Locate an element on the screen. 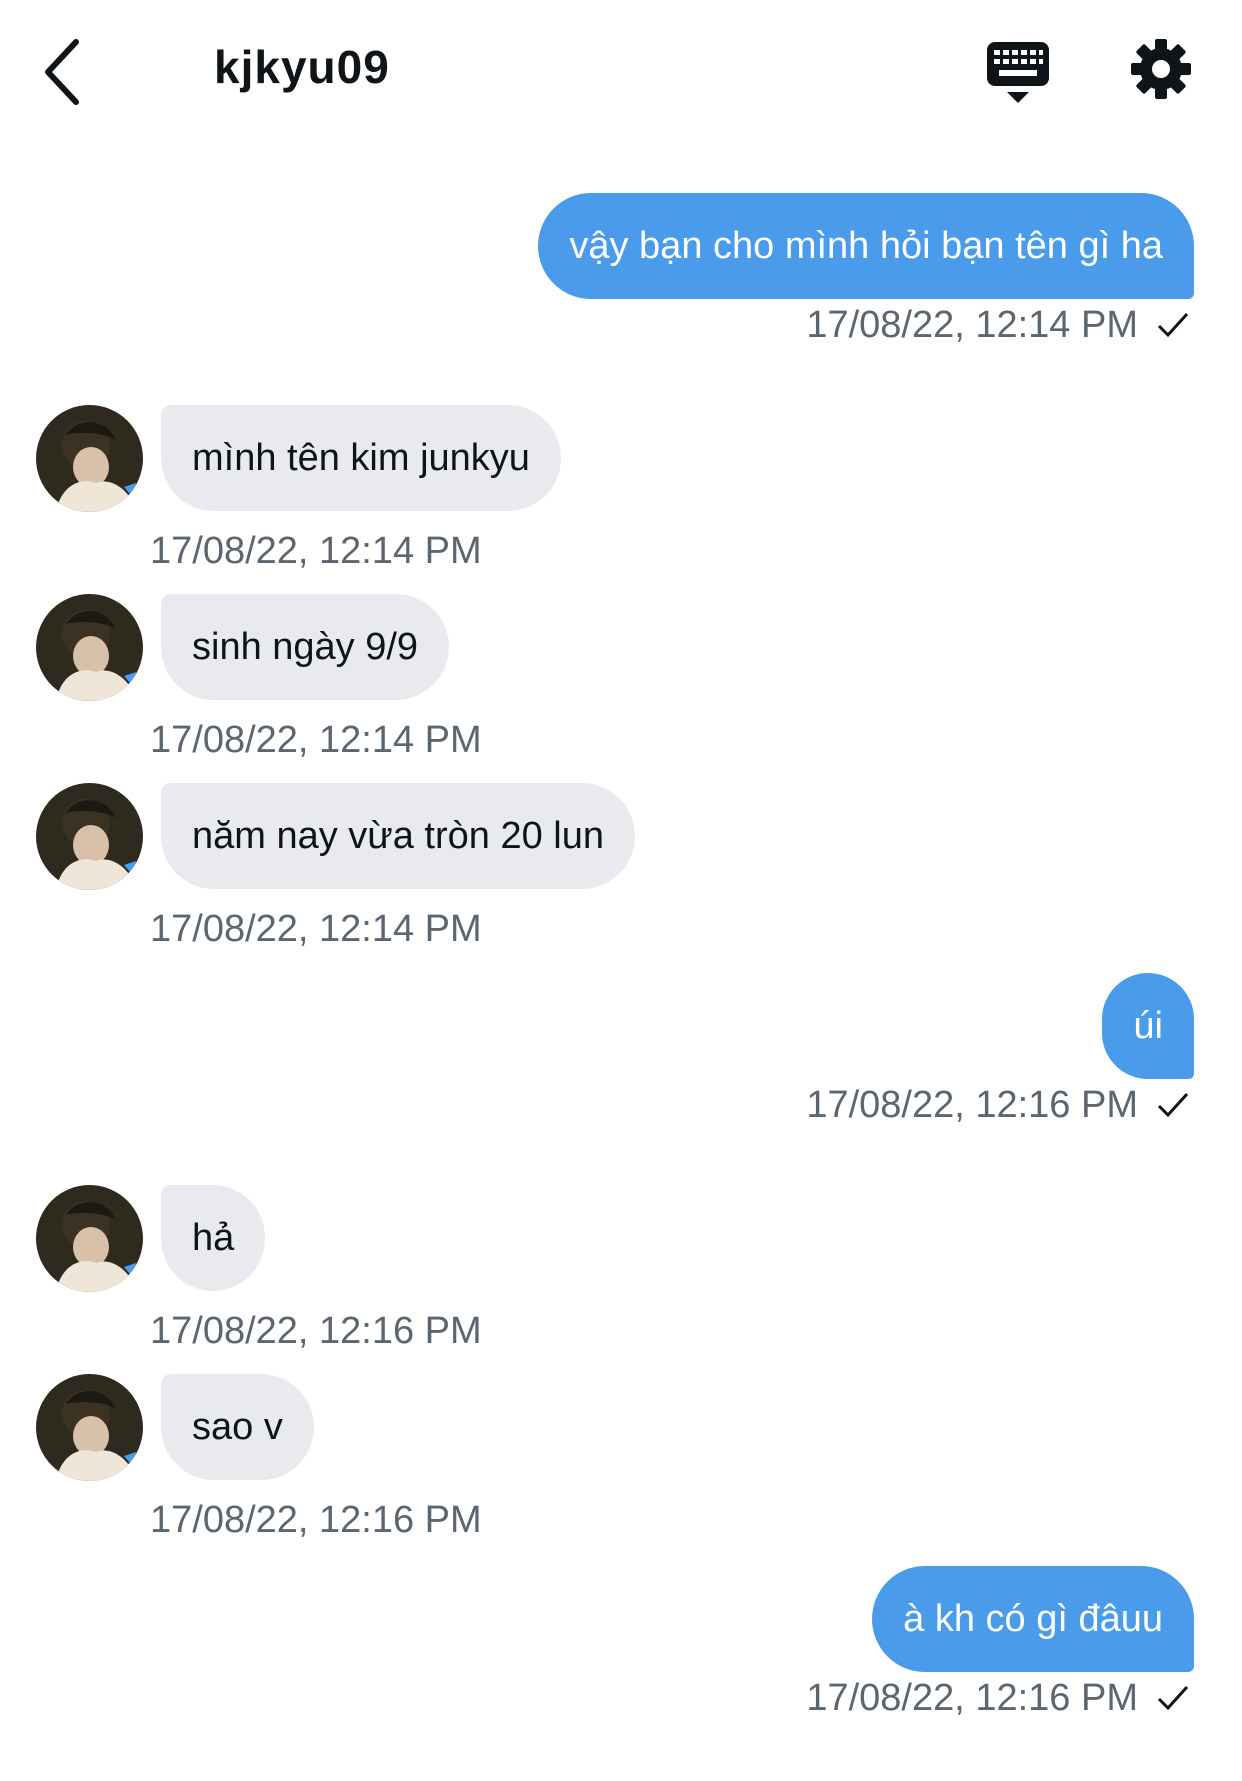 The image size is (1242, 1781). message-bubble: à kh có gì đâuu is located at coordinates (1033, 1619).